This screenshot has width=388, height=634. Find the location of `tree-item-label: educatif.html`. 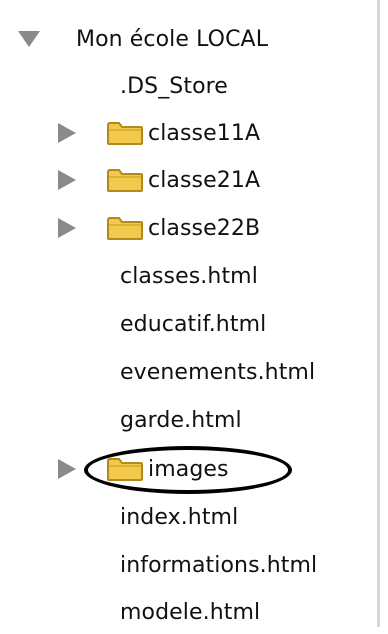

tree-item-label: educatif.html is located at coordinates (193, 324).